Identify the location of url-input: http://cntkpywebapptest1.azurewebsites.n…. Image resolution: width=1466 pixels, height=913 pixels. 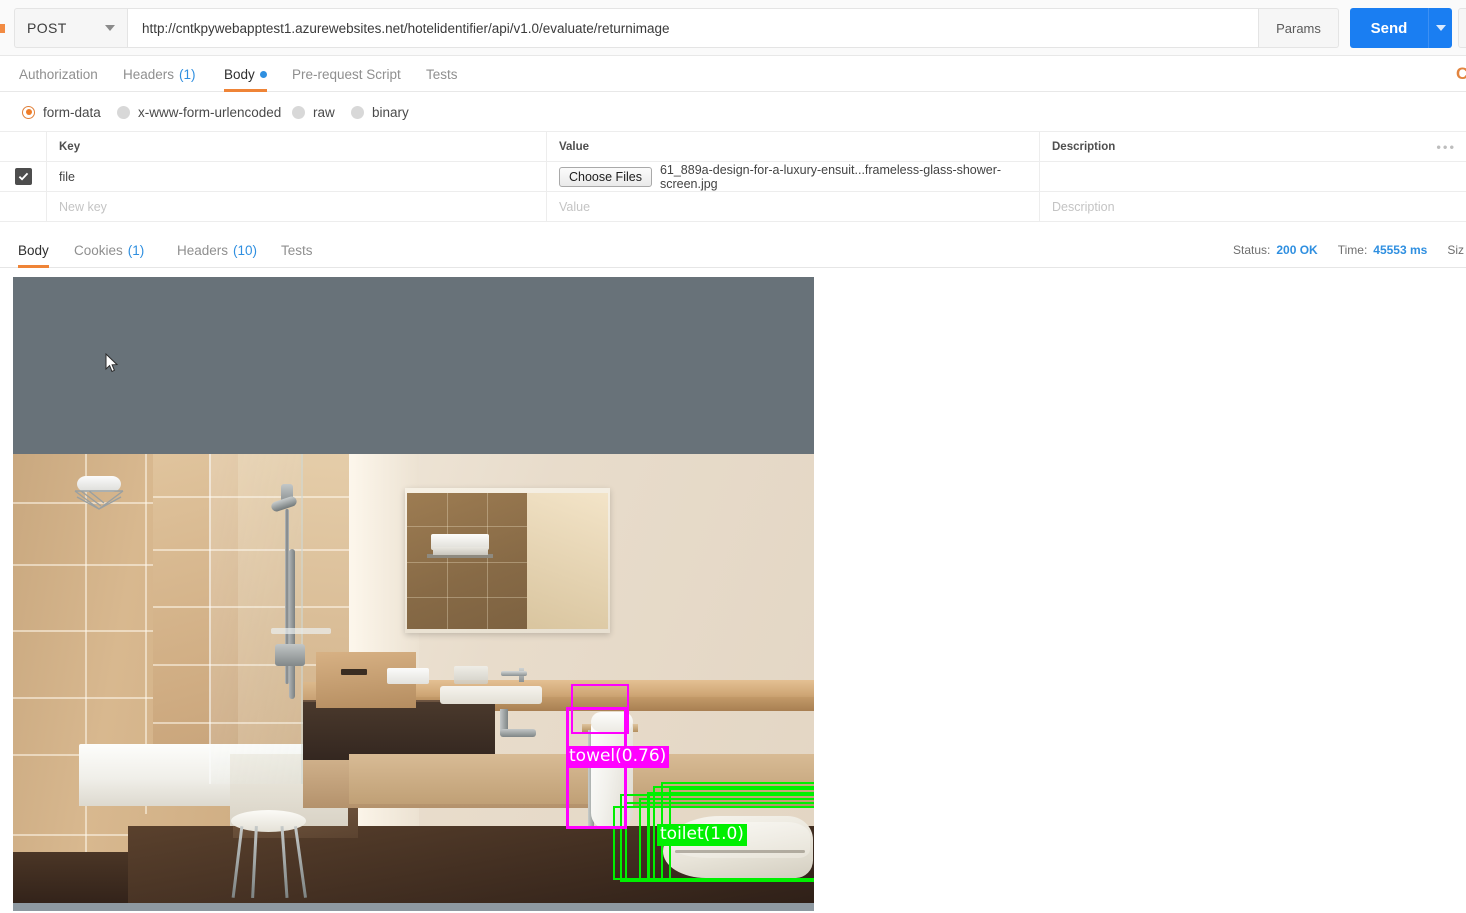
(693, 28).